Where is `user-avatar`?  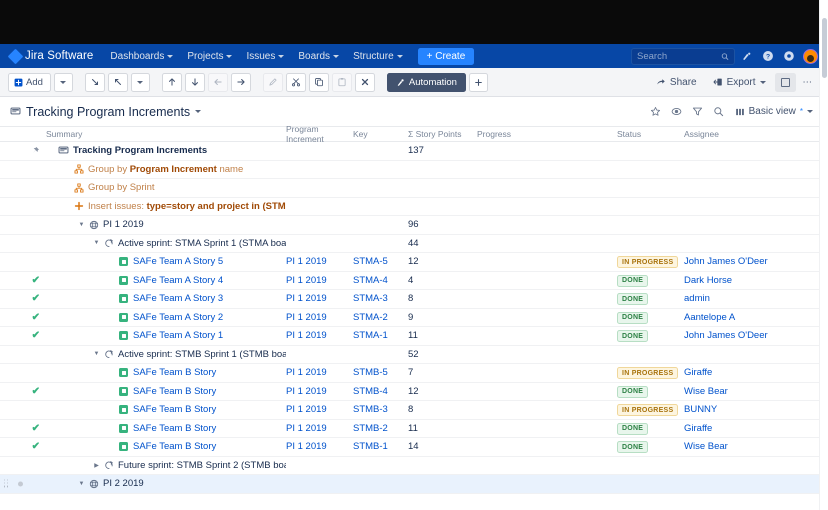
user-avatar is located at coordinates (810, 56).